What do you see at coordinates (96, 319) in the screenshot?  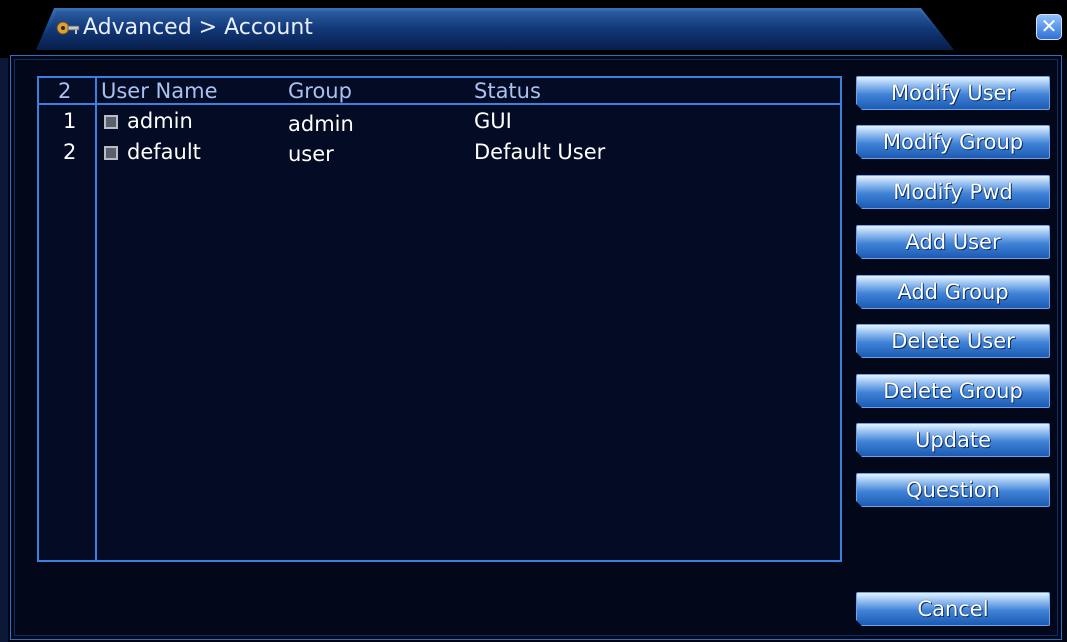 I see `list-column-divider` at bounding box center [96, 319].